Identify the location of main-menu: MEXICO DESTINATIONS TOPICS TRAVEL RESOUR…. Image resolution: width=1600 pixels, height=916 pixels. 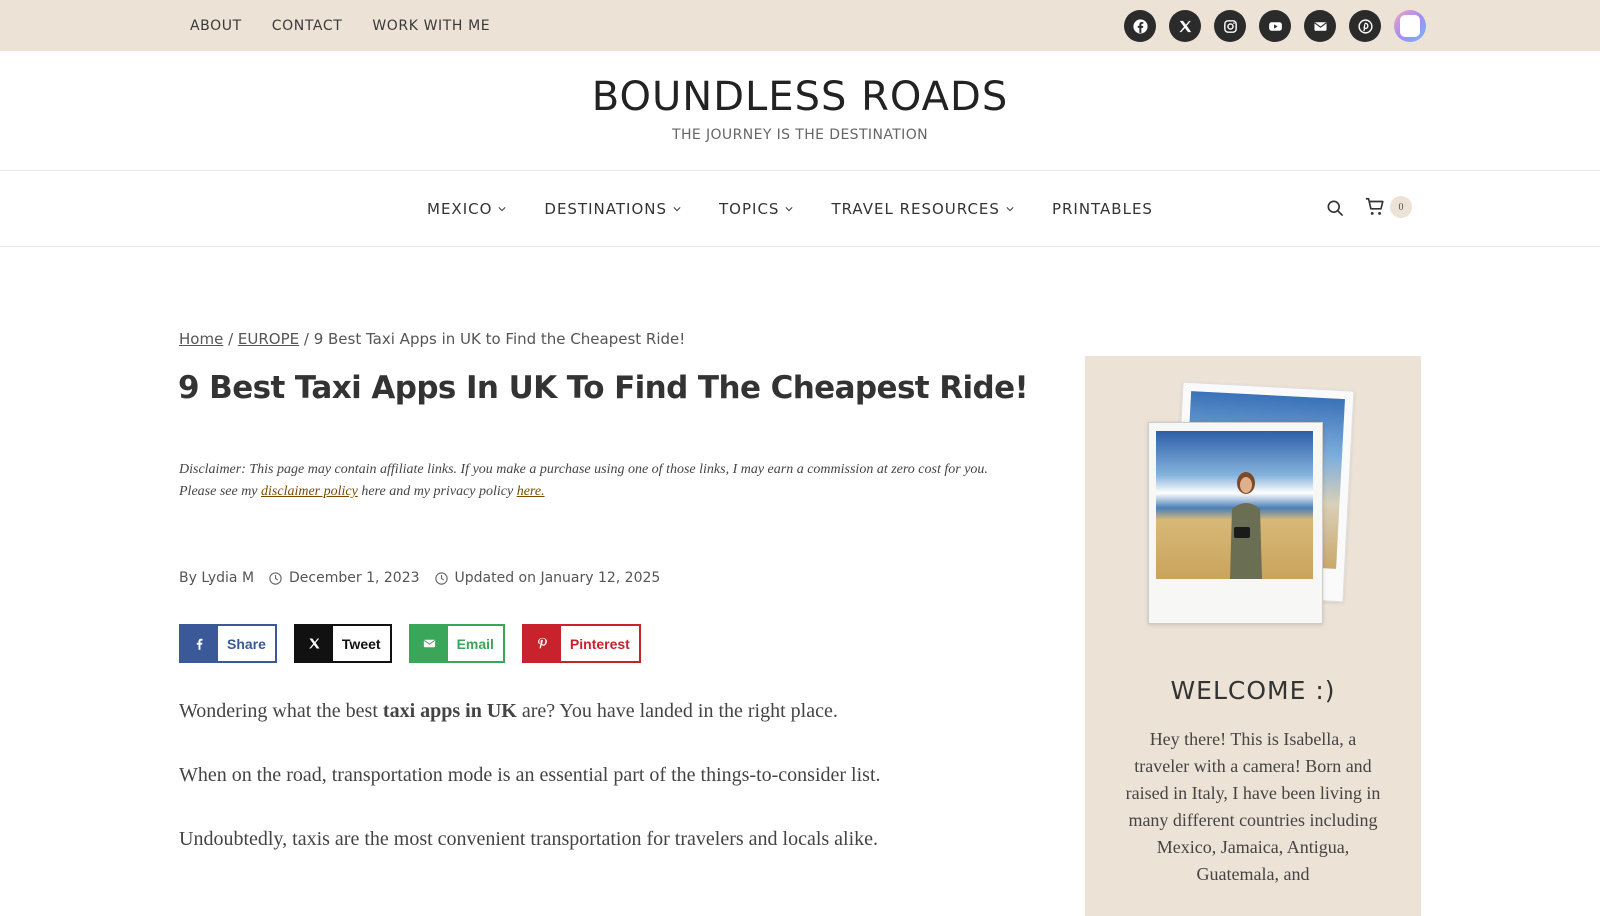
(790, 208).